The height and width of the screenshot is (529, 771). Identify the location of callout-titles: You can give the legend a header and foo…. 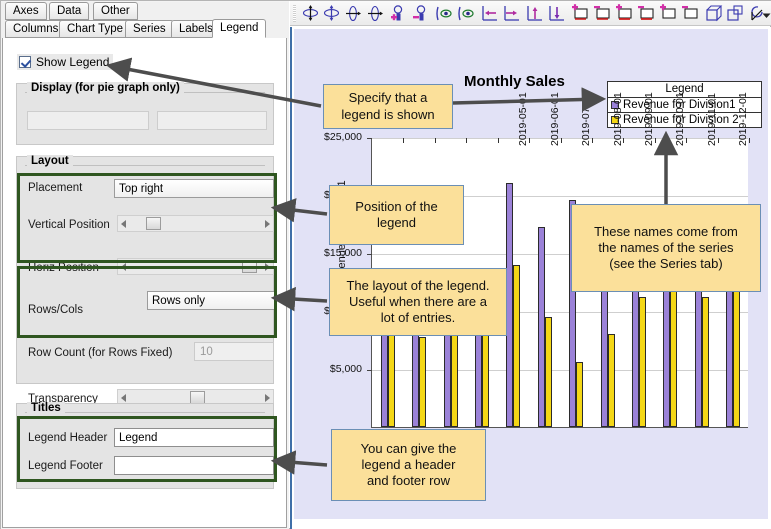
(408, 465).